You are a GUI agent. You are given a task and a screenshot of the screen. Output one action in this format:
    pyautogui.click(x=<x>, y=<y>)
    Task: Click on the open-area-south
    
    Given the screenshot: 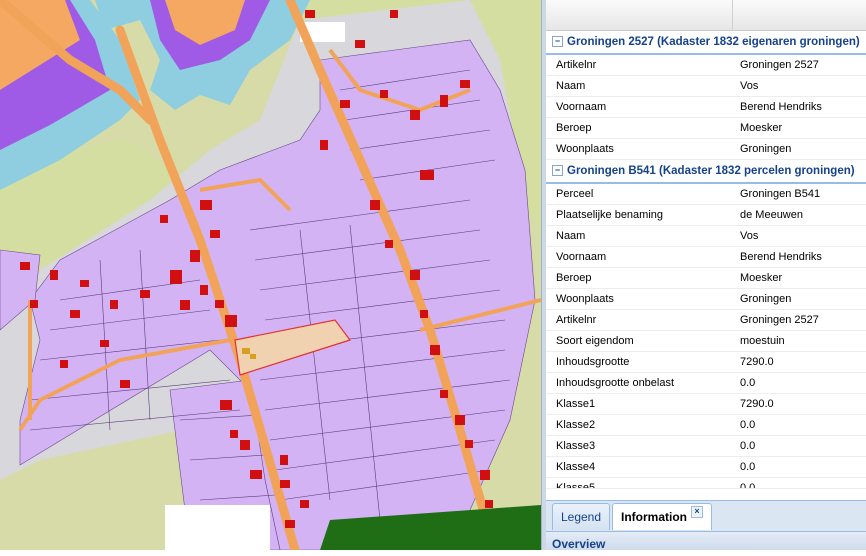 What is the action you would take?
    pyautogui.click(x=217, y=527)
    